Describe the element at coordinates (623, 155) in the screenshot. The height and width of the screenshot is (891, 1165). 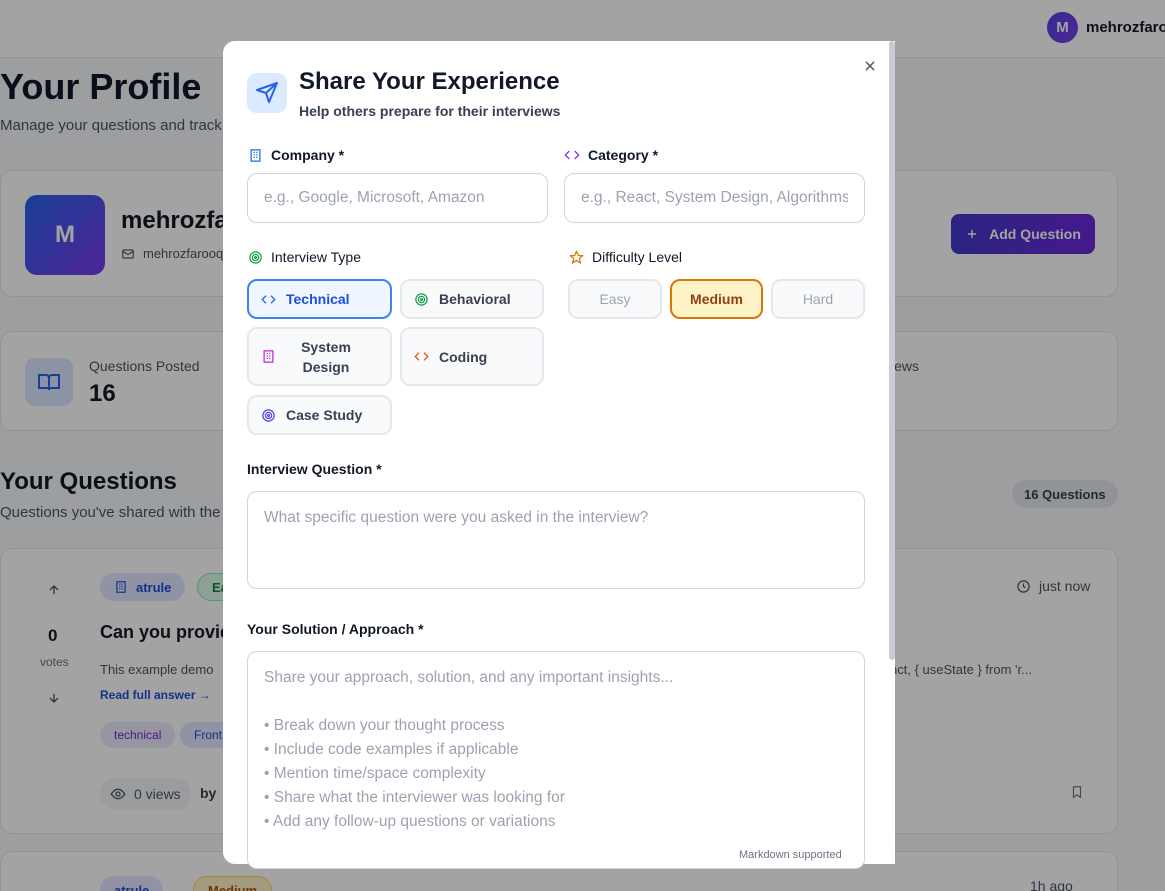
I see `category-label-text: Category *` at that location.